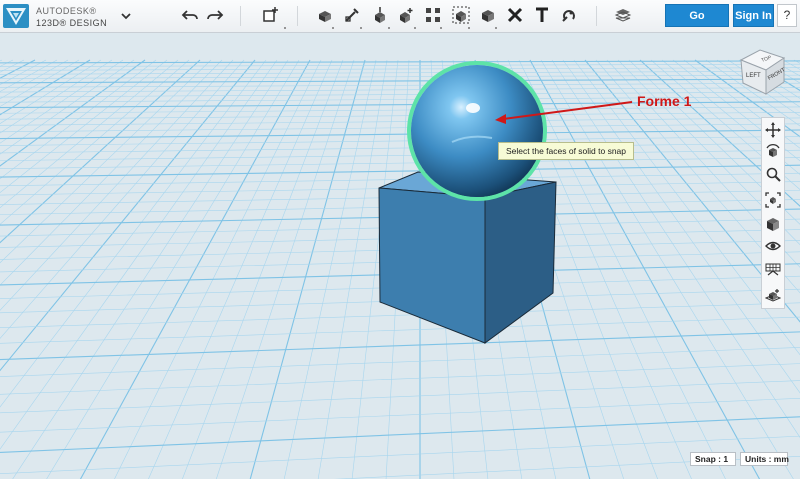 The height and width of the screenshot is (479, 800). What do you see at coordinates (713, 459) in the screenshot?
I see `snap-status: Snap : 1` at bounding box center [713, 459].